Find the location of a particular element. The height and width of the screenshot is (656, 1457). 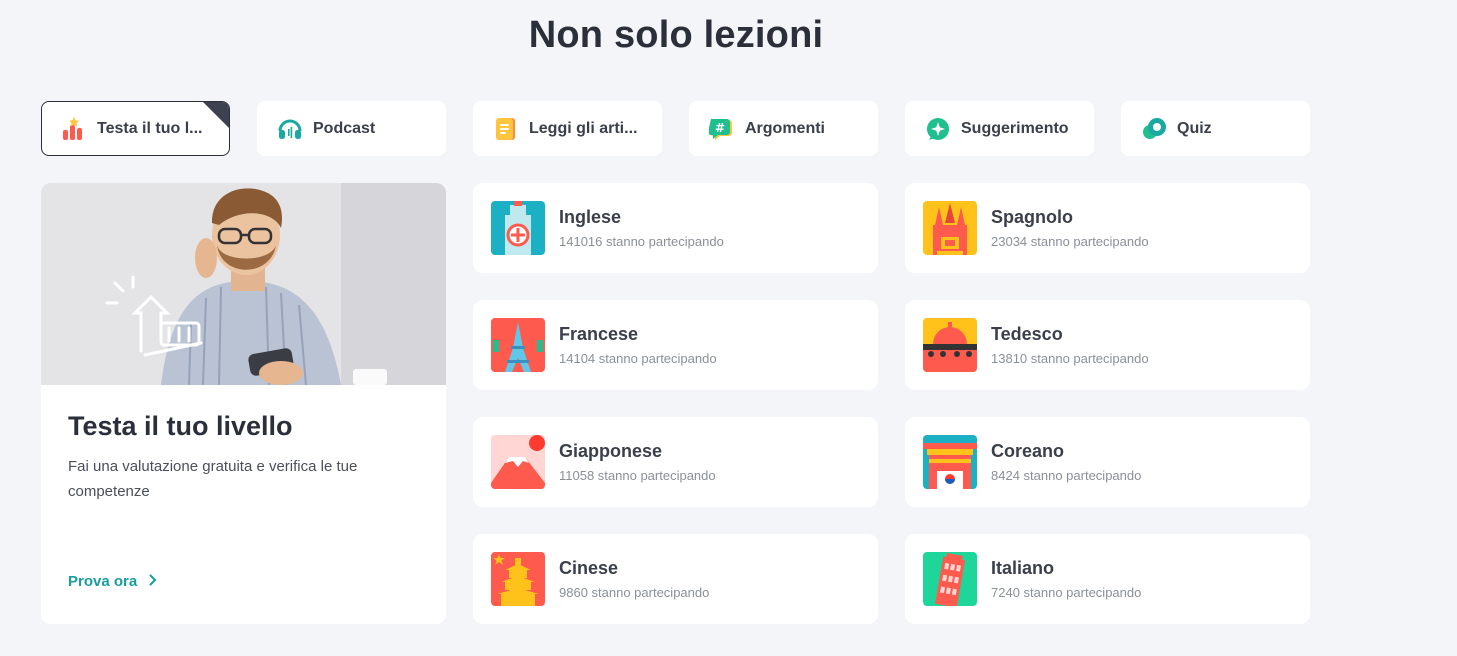

language-name: Inglese is located at coordinates (590, 217).